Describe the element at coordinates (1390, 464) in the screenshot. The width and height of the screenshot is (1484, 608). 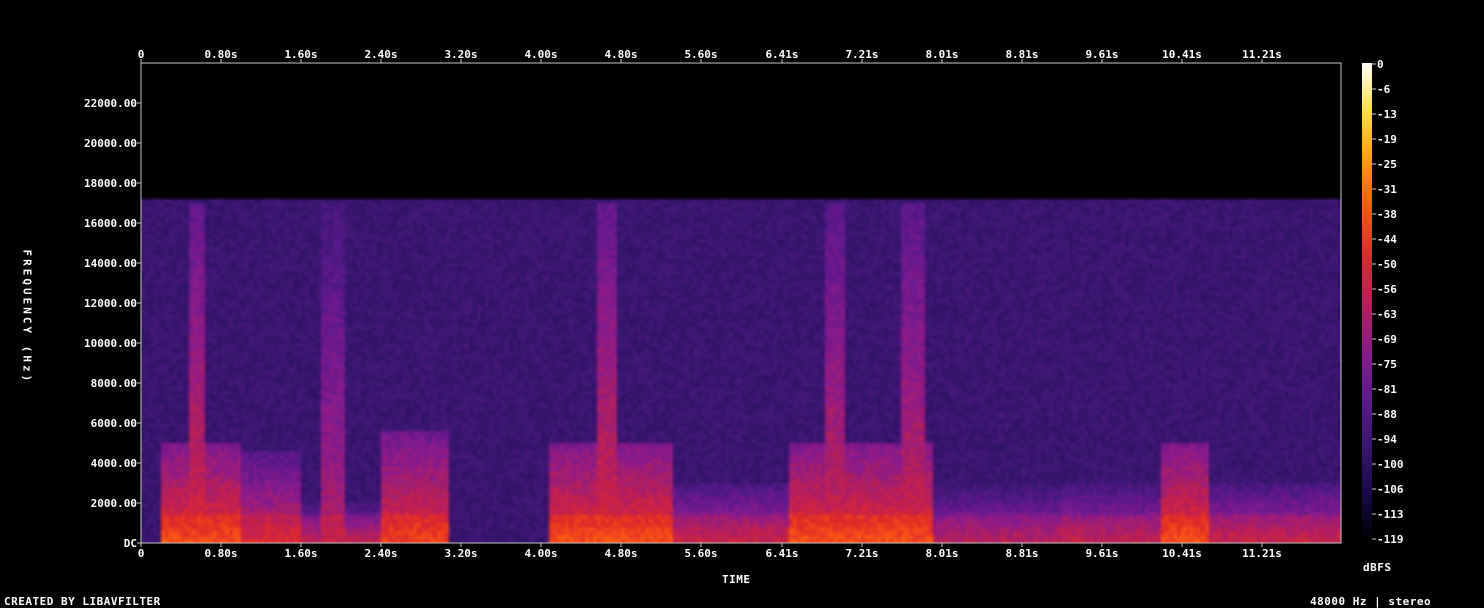
I see `colorbar-tick-label: -100` at that location.